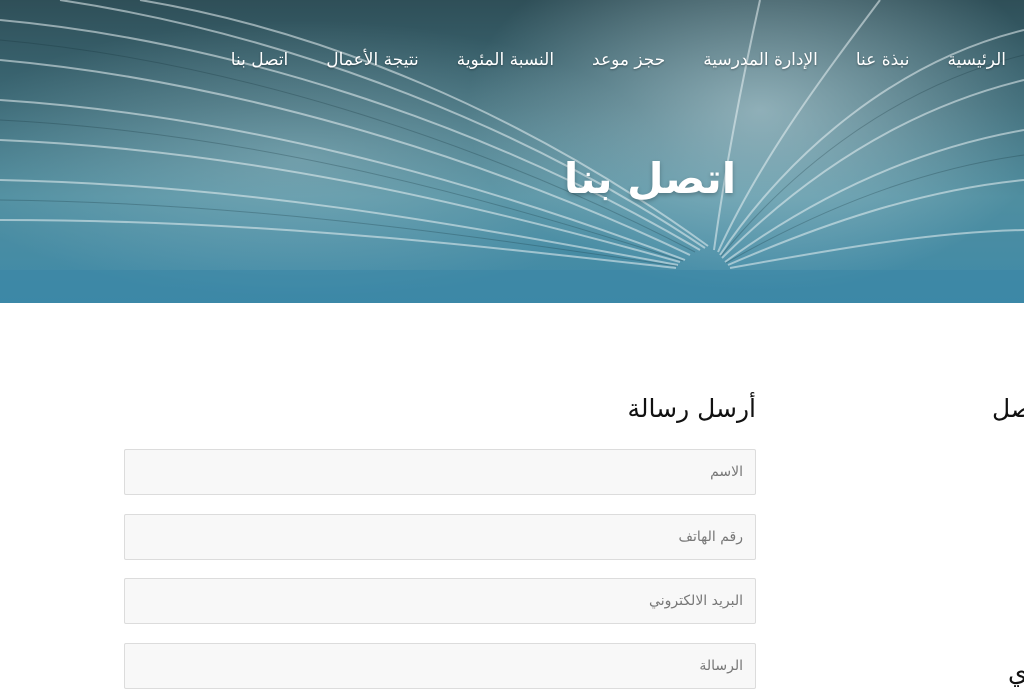 The image size is (1024, 691). What do you see at coordinates (650, 178) in the screenshot?
I see `page-title: اتصل بنا` at bounding box center [650, 178].